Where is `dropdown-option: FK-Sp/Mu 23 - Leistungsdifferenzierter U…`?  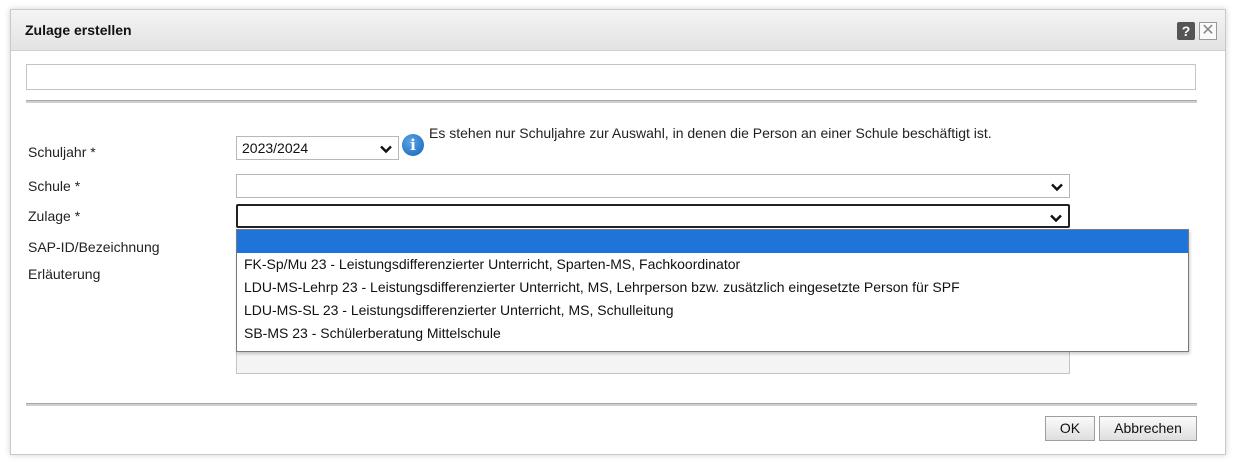
dropdown-option: FK-Sp/Mu 23 - Leistungsdifferenzierter U… is located at coordinates (712, 264).